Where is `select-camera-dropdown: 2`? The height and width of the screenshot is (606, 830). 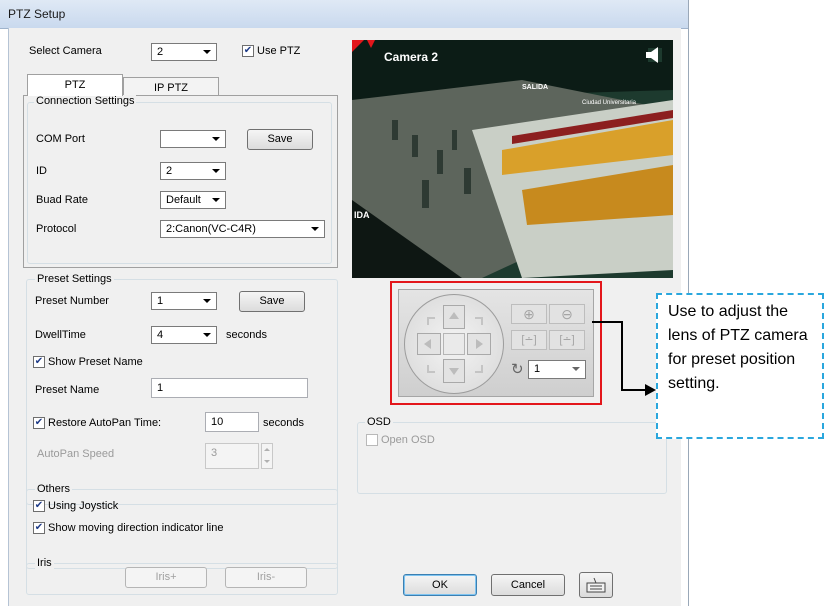
select-camera-dropdown: 2 is located at coordinates (184, 52).